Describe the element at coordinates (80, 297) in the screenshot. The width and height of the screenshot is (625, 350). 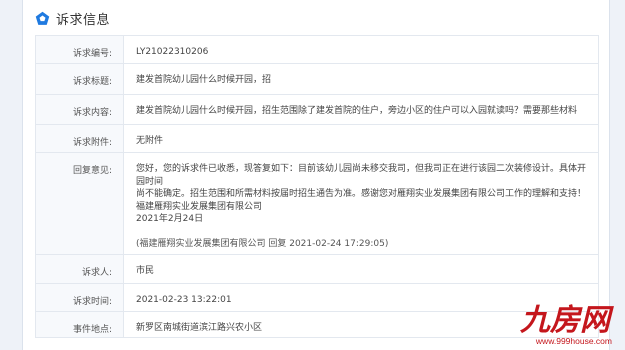
I see `time-label: 诉求时间:` at that location.